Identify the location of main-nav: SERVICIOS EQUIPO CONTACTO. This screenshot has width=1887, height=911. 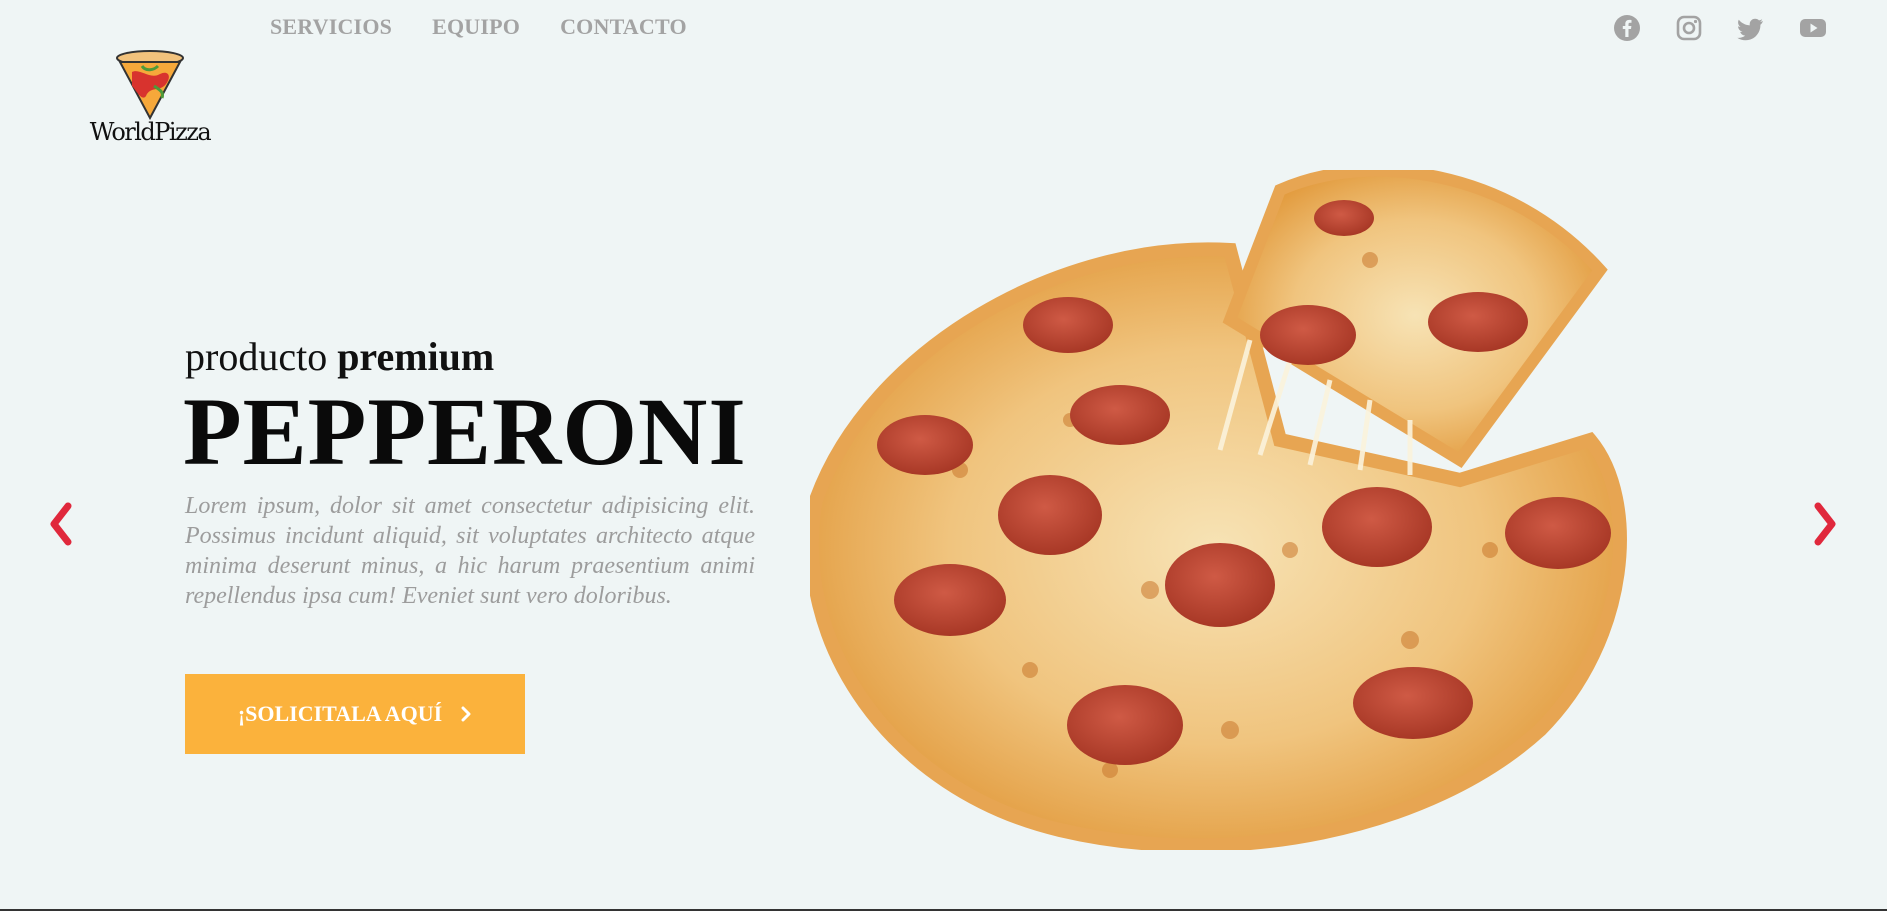
(478, 27).